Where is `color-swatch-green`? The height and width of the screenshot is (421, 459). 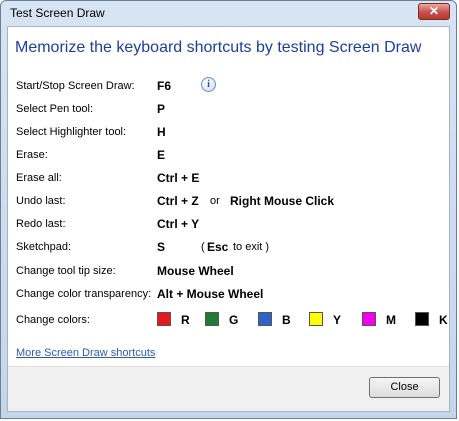 color-swatch-green is located at coordinates (212, 319).